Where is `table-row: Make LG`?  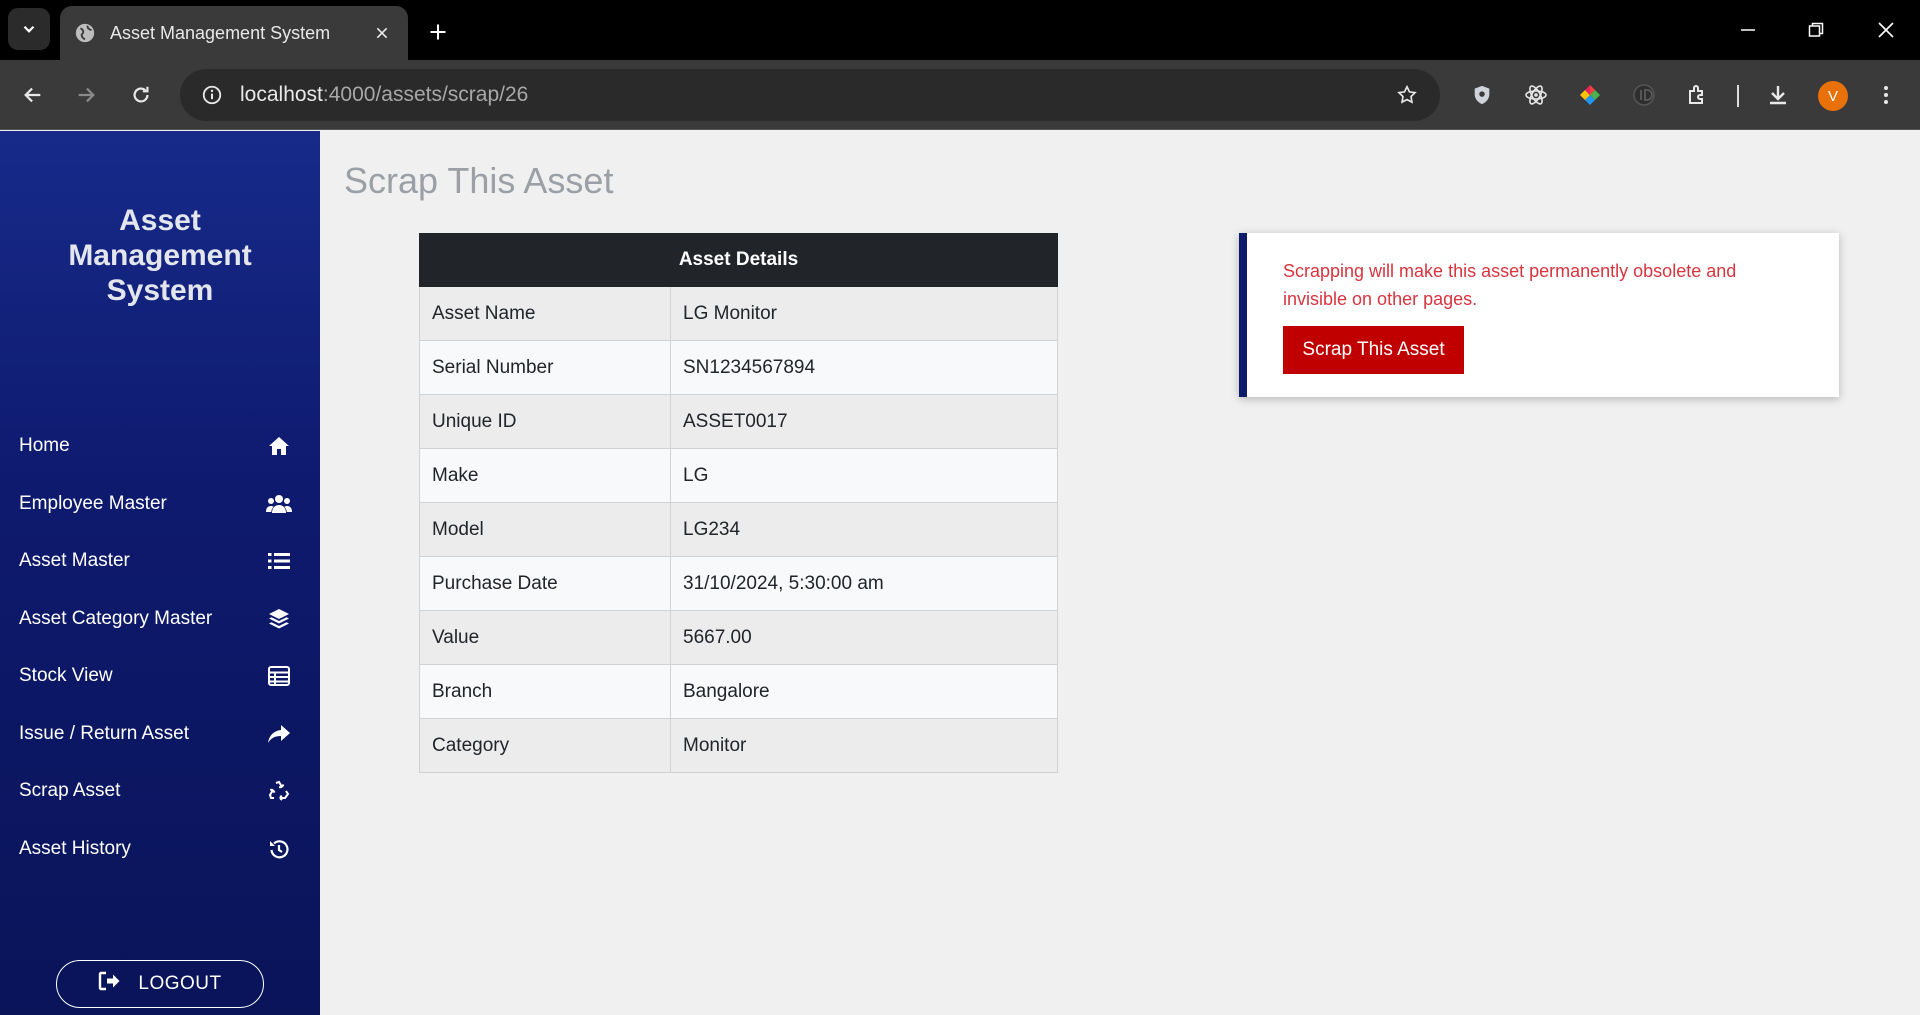 table-row: Make LG is located at coordinates (738, 475).